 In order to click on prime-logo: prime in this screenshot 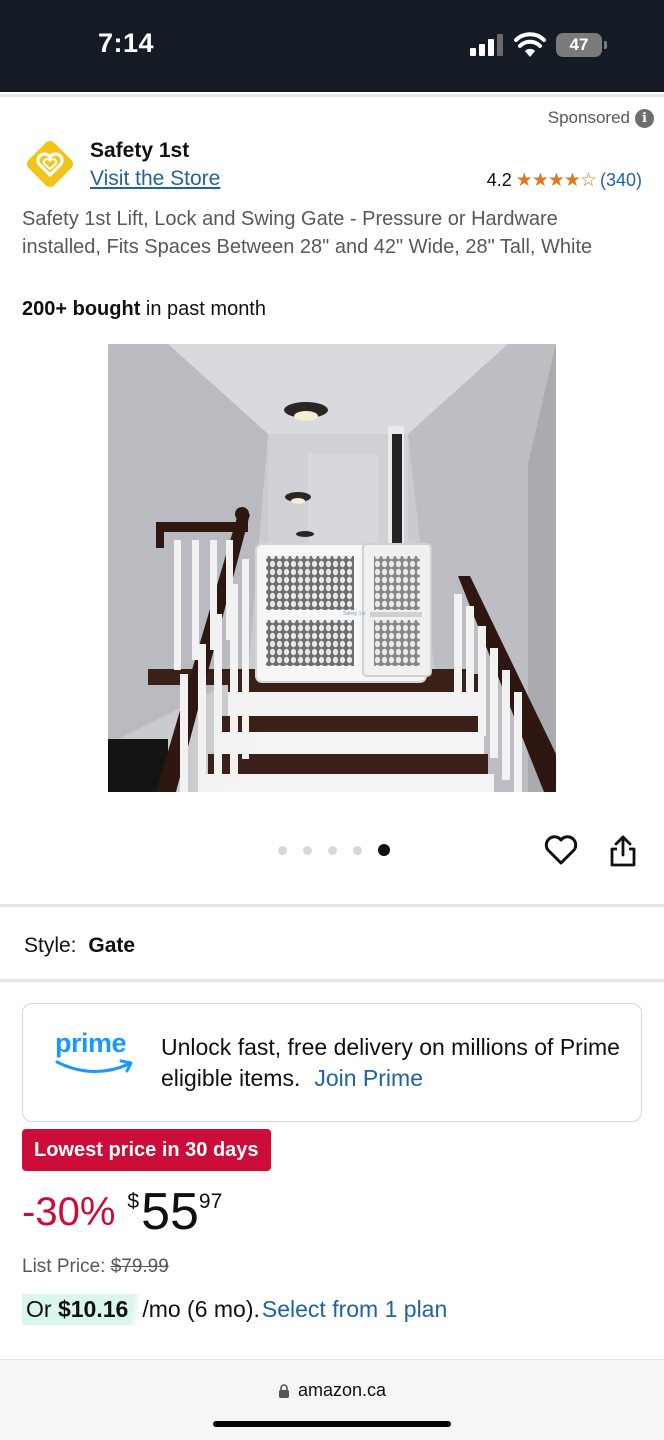, I will do `click(94, 1051)`.